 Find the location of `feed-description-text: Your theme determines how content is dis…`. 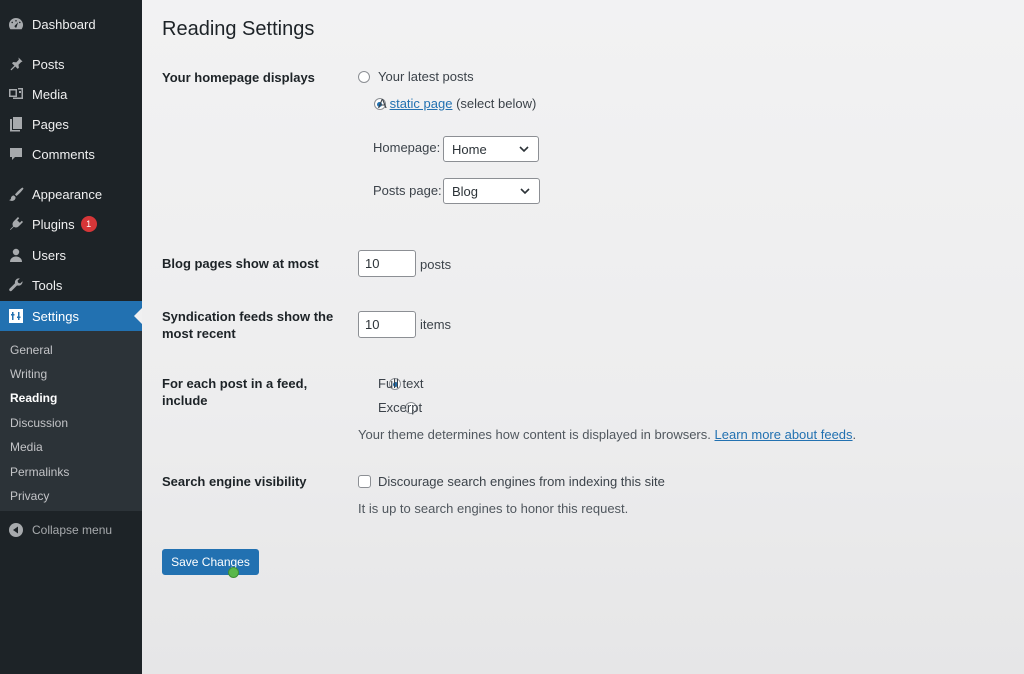

feed-description-text: Your theme determines how content is dis… is located at coordinates (534, 434).